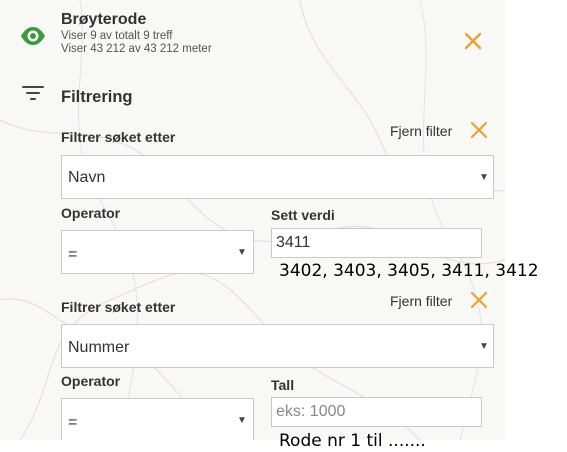 The width and height of the screenshot is (567, 452). What do you see at coordinates (409, 271) in the screenshot?
I see `values-annotation: 3402, 3403, 3405, 3411, 3412` at bounding box center [409, 271].